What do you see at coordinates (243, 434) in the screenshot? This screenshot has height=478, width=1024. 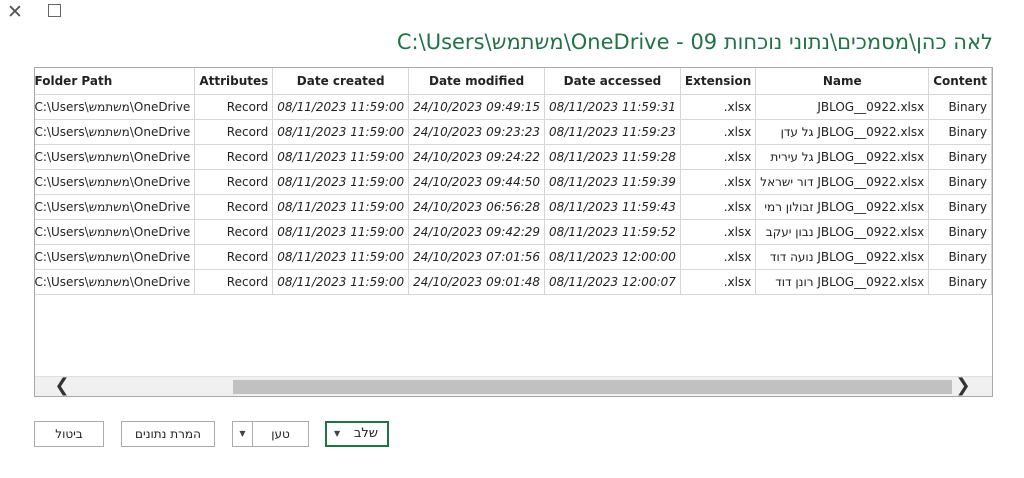 I see `load-dropdown-icon: ▼` at bounding box center [243, 434].